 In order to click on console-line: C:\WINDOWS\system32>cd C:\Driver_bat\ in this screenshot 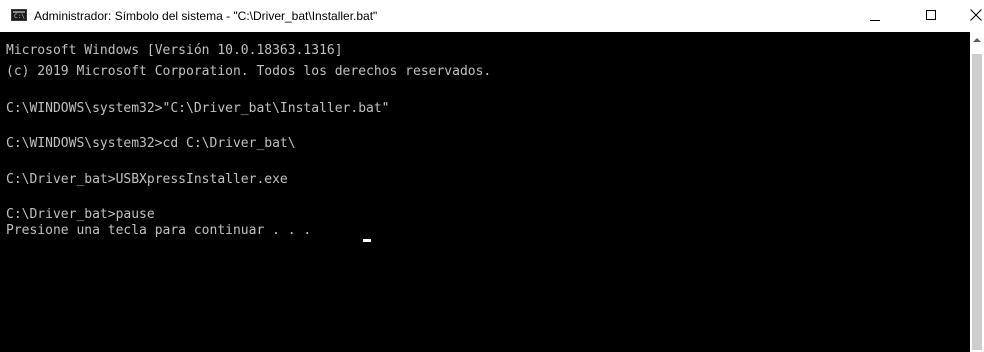, I will do `click(151, 143)`.